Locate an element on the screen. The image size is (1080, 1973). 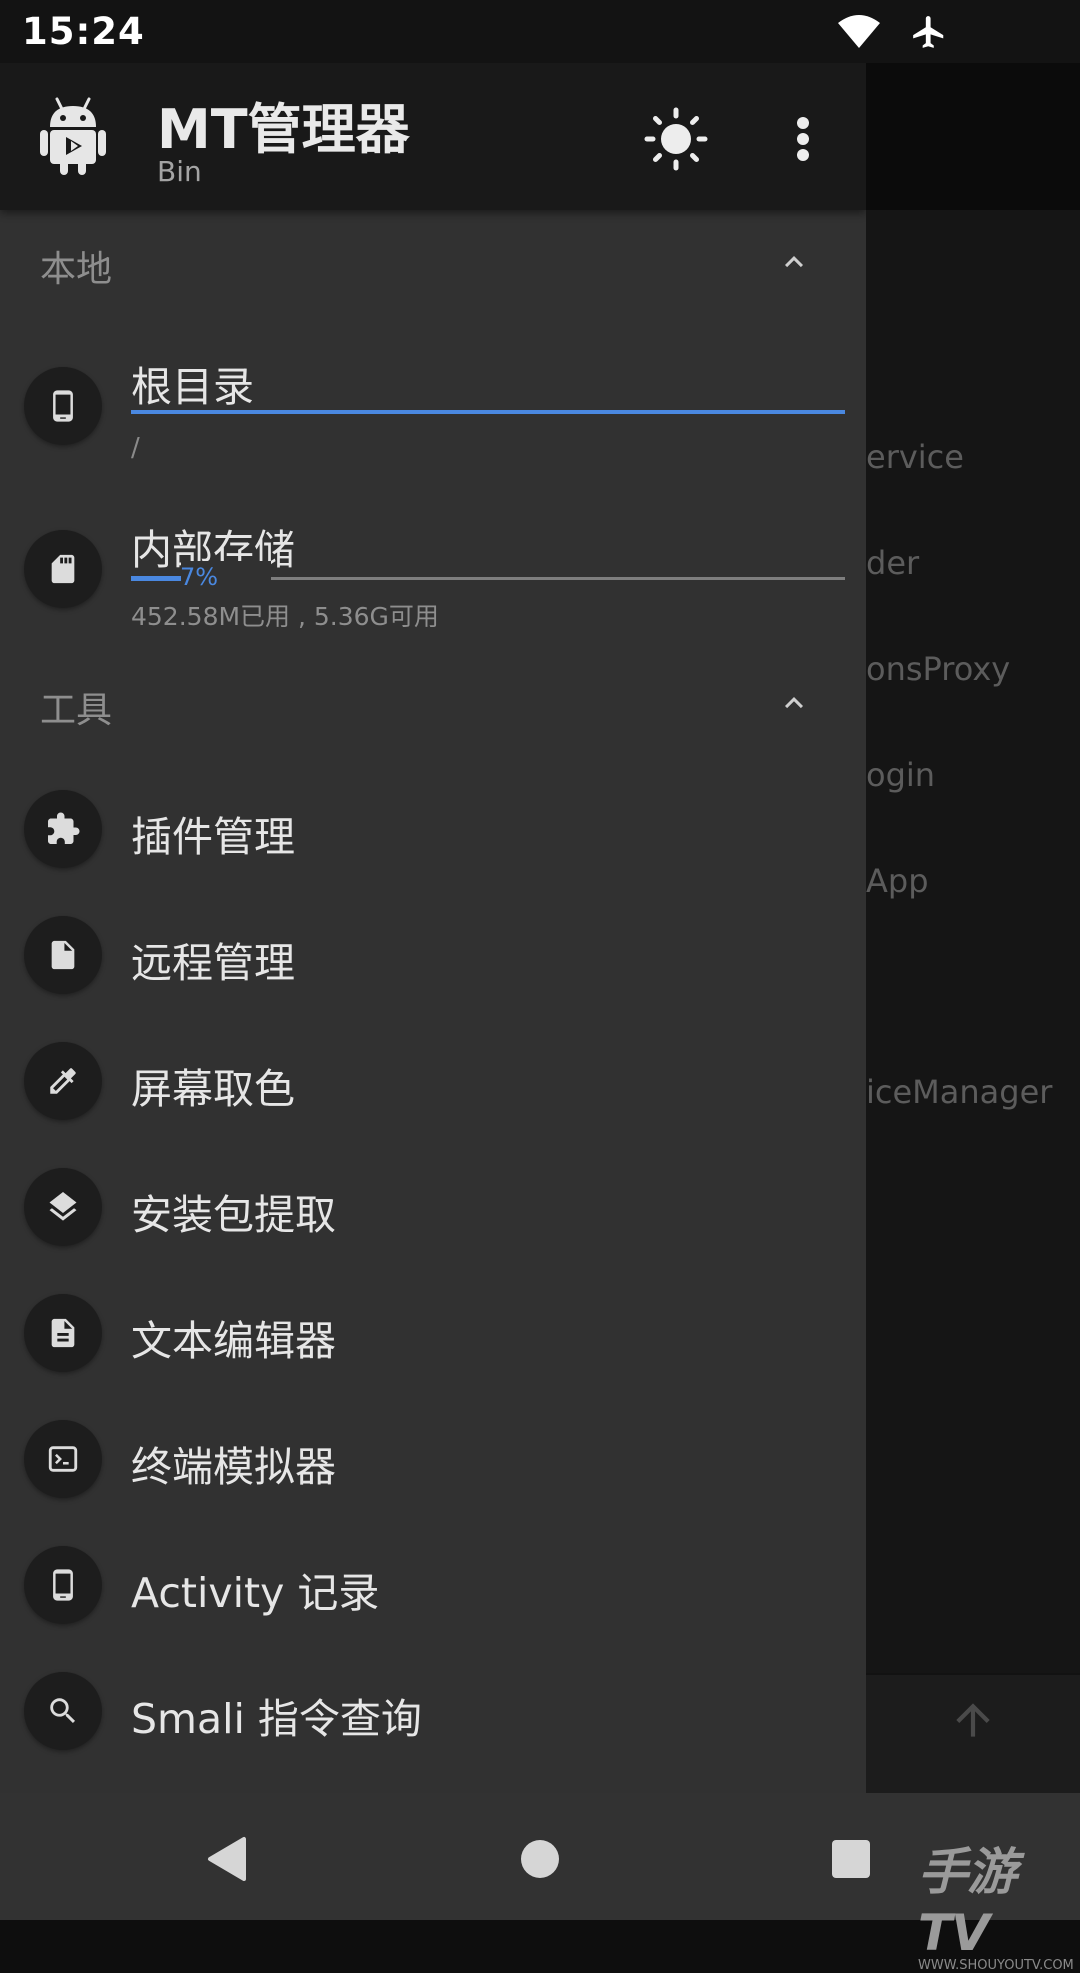
more-options-button is located at coordinates (803, 139).